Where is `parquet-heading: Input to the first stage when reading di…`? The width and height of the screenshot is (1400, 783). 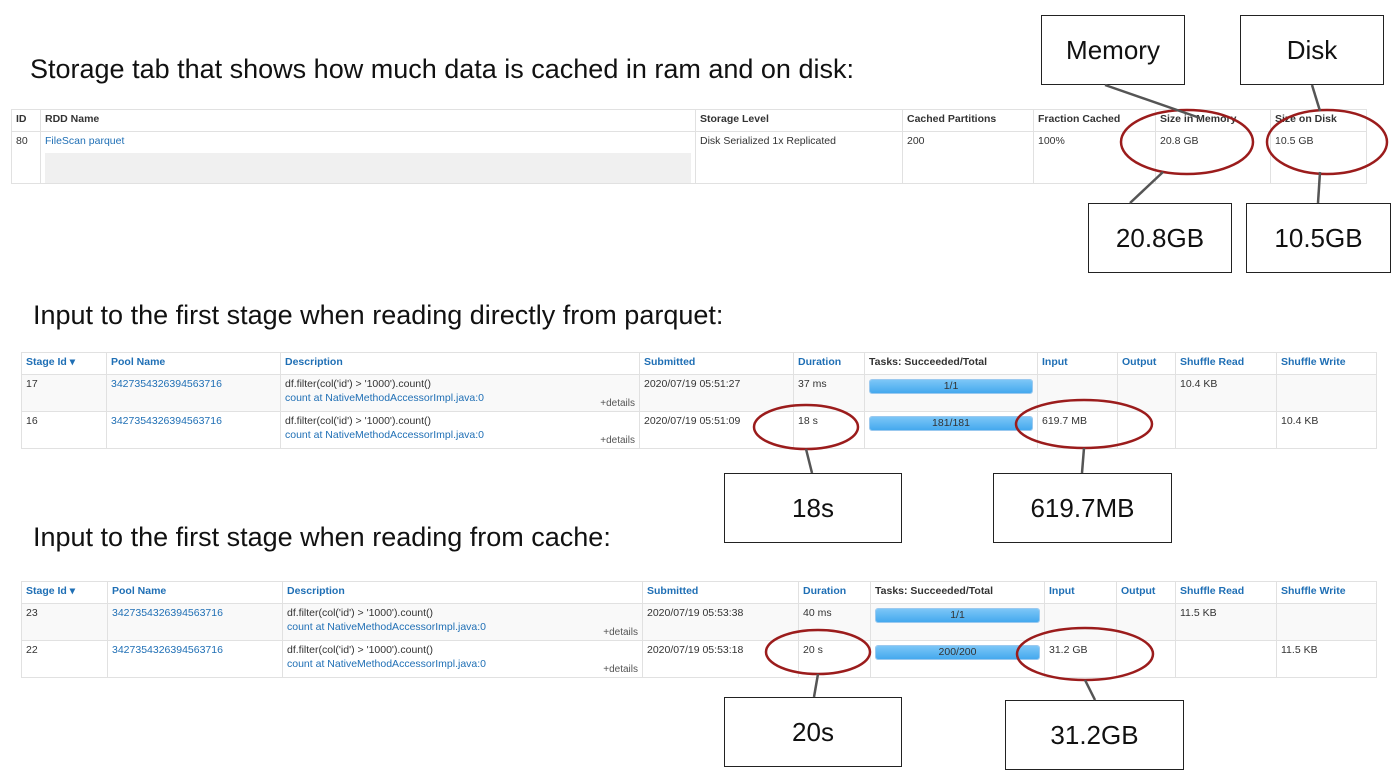
parquet-heading: Input to the first stage when reading di… is located at coordinates (378, 315).